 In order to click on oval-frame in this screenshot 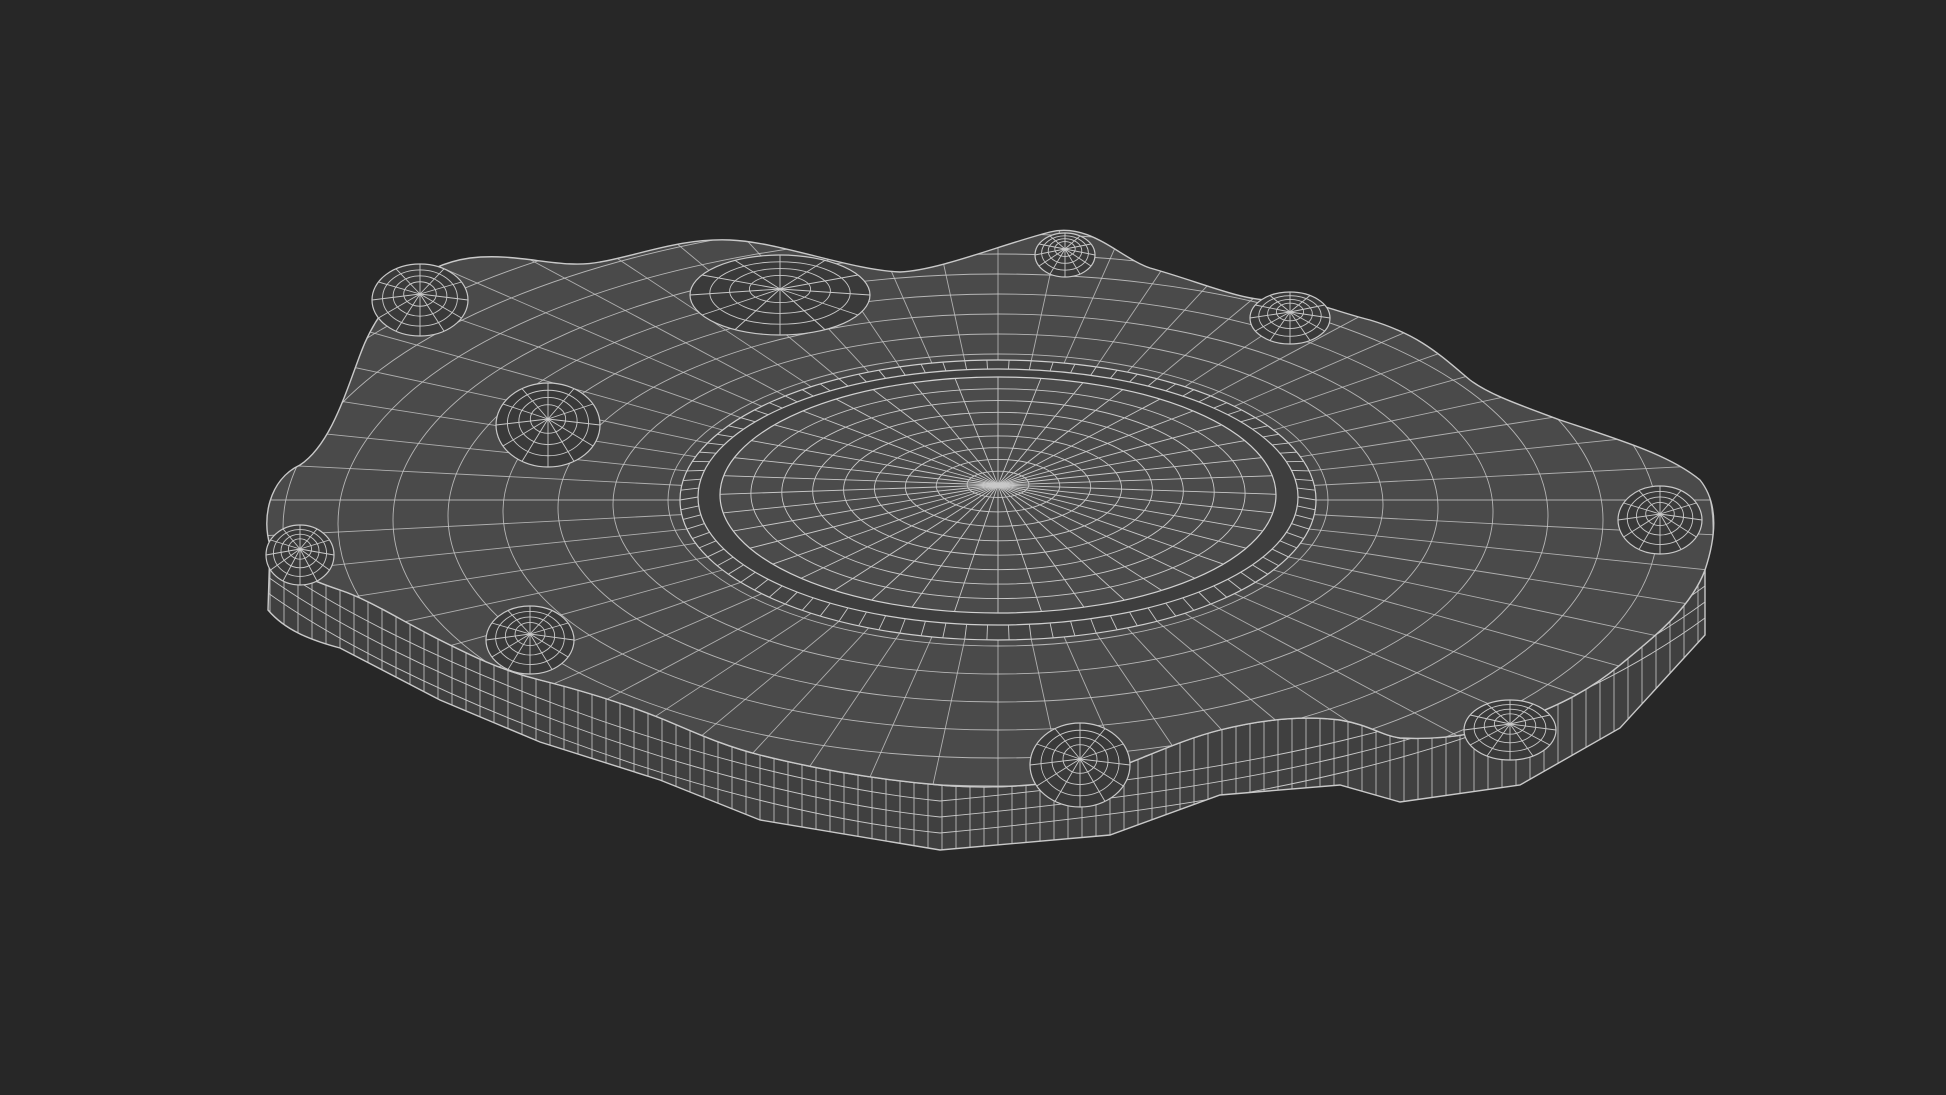, I will do `click(998, 500)`.